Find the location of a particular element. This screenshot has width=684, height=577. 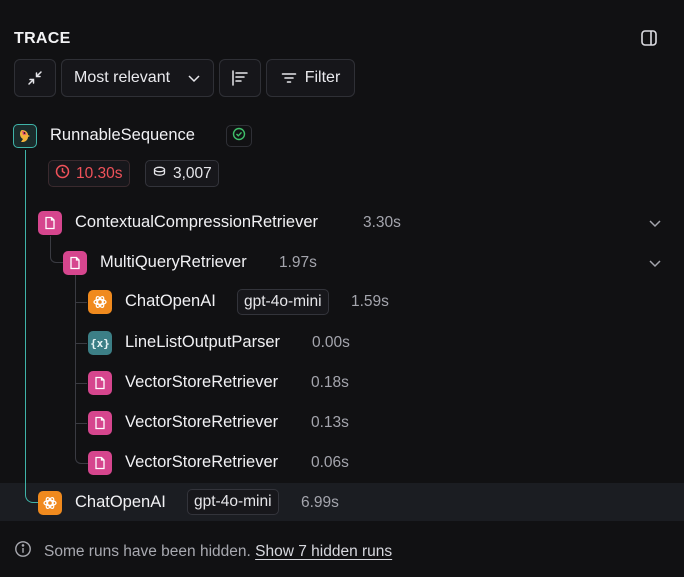

show-hidden-runs-link: Show 7 hidden runs is located at coordinates (323, 551).